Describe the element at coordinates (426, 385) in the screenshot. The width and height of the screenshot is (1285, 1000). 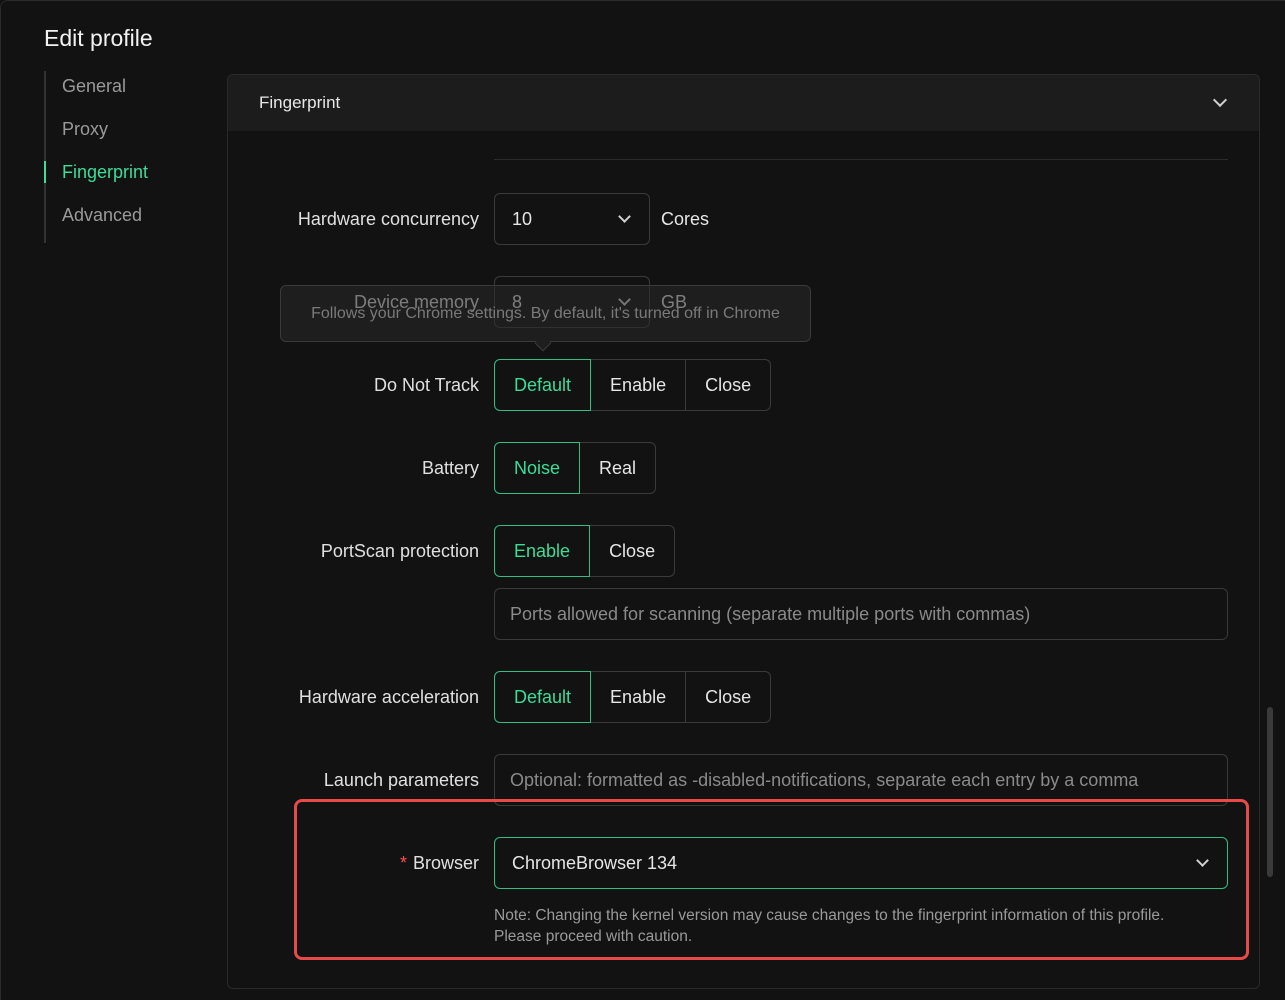
I see `do-not-track-label: Do Not Track` at that location.